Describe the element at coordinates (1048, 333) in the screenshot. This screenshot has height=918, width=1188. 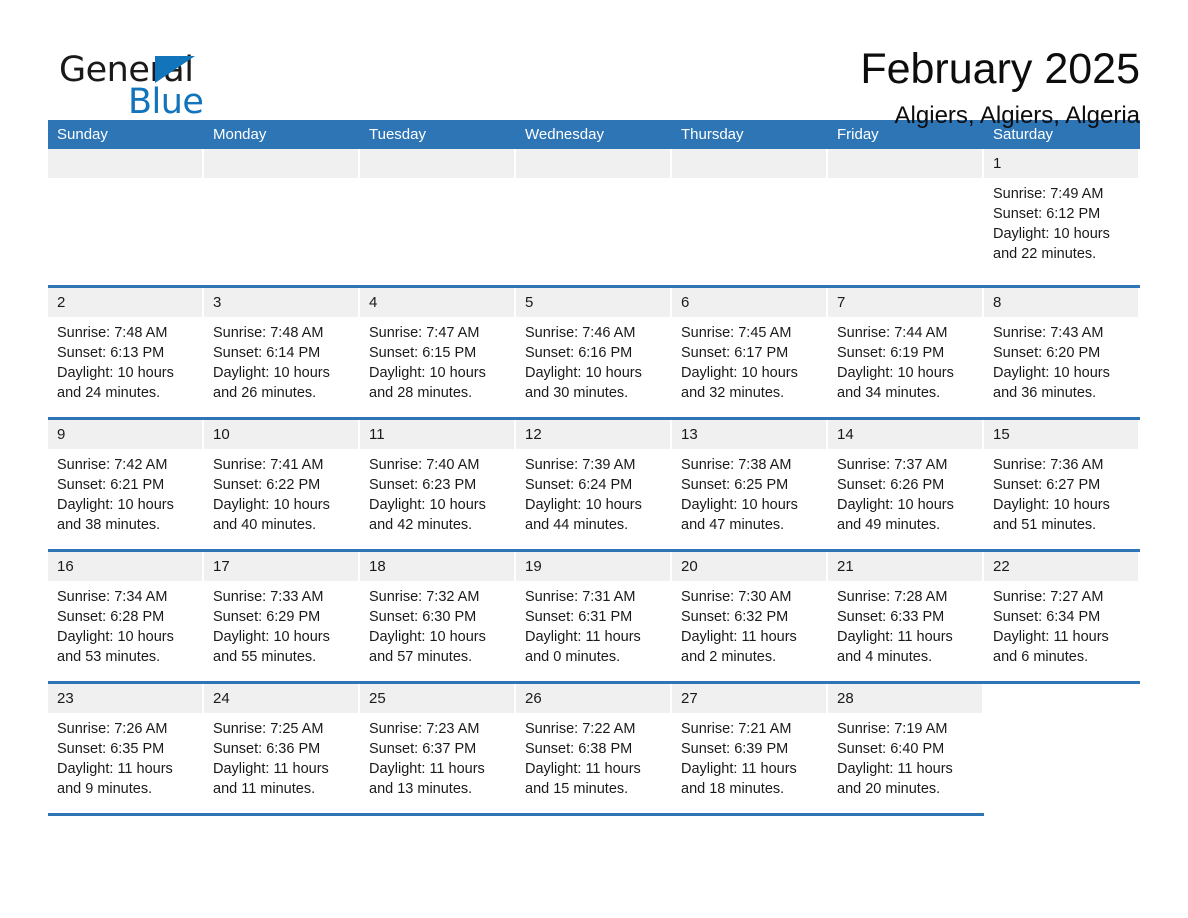
I see `sunrise-text: Sunrise: 7:43 AM` at that location.